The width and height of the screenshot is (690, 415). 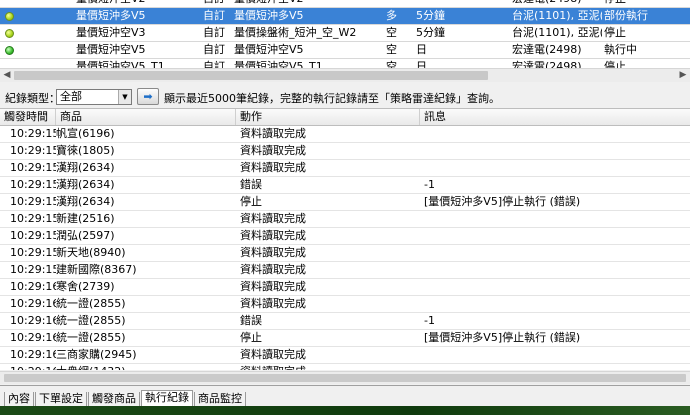 I want to click on log-table-hscrollbar, so click(x=345, y=377).